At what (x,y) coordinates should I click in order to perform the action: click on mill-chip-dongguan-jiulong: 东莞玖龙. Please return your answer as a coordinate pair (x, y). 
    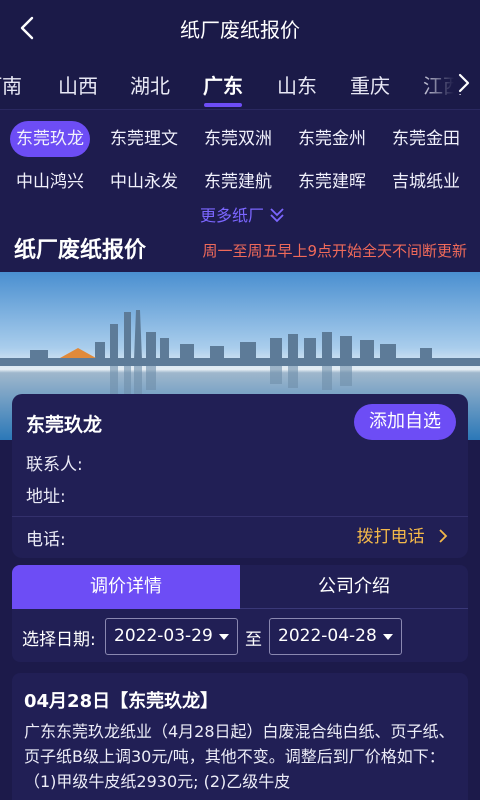
    Looking at the image, I should click on (50, 139).